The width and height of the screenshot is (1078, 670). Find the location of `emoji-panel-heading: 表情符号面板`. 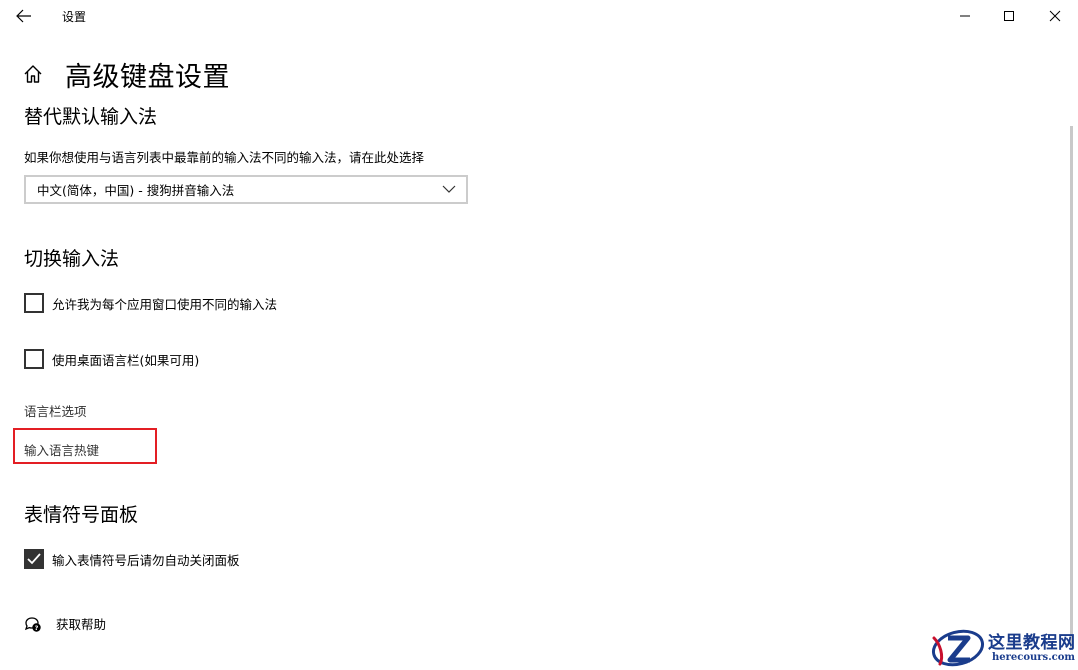

emoji-panel-heading: 表情符号面板 is located at coordinates (81, 515).